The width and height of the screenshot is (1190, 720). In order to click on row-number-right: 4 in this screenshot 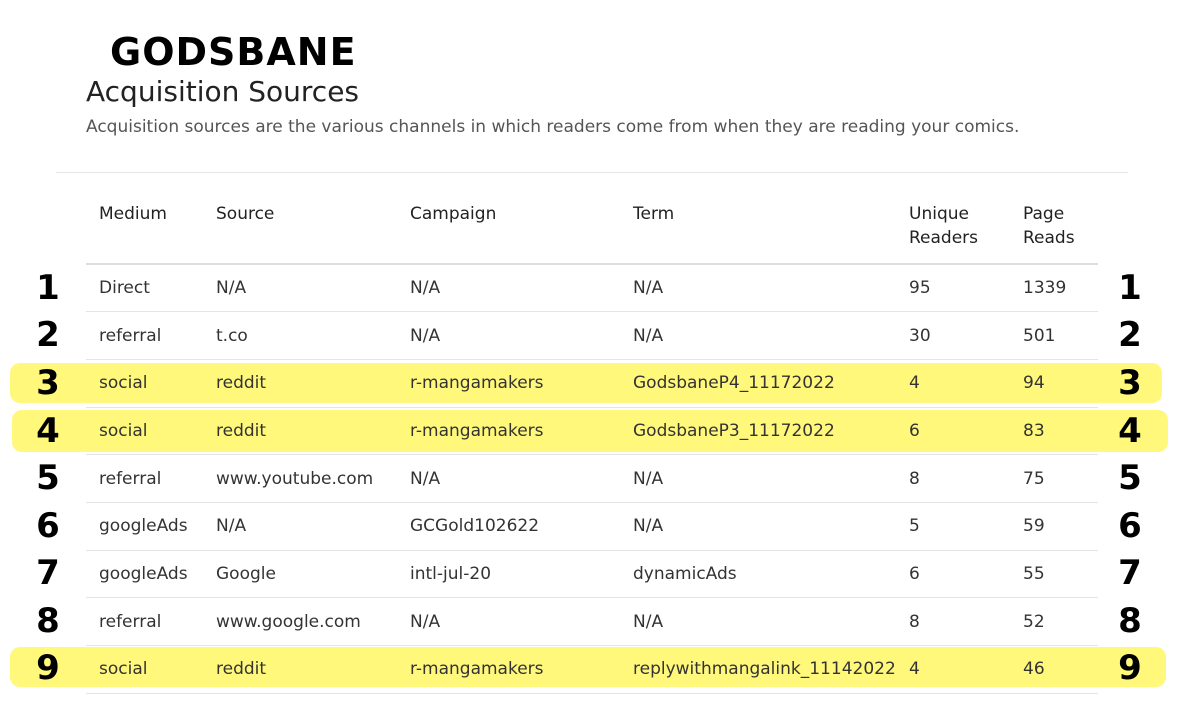, I will do `click(1130, 431)`.